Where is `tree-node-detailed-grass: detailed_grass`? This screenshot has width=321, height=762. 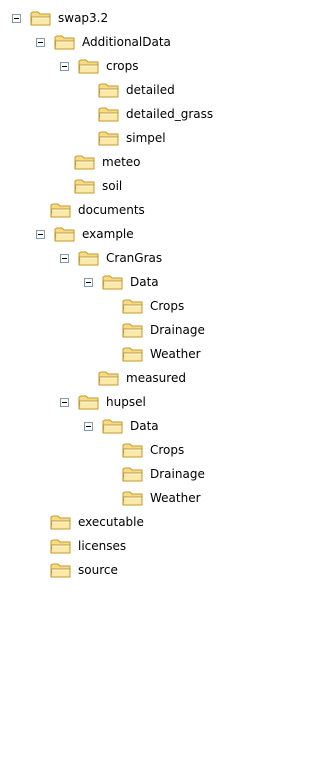 tree-node-detailed-grass: detailed_grass is located at coordinates (155, 114).